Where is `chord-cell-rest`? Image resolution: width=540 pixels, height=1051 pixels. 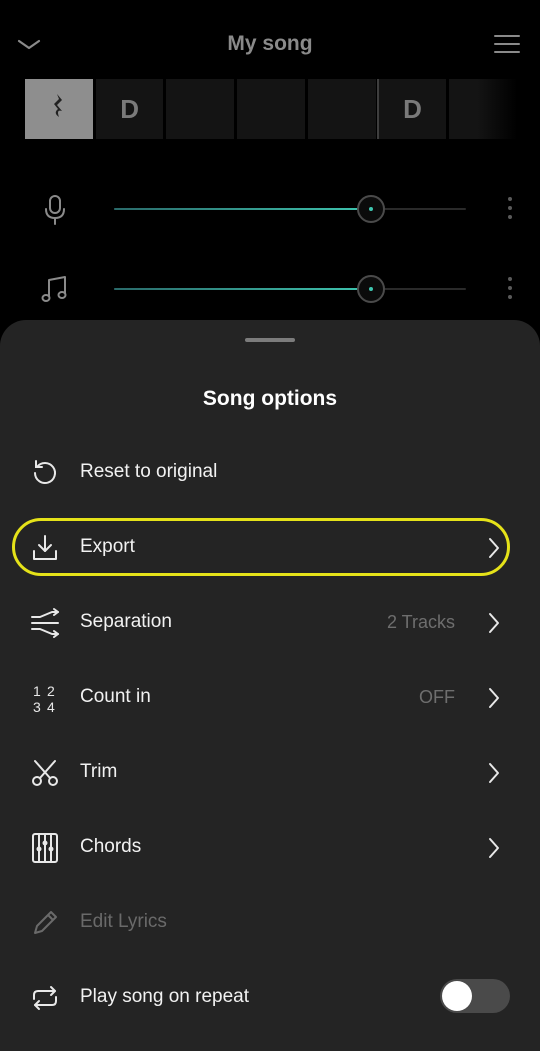
chord-cell-rest is located at coordinates (59, 109).